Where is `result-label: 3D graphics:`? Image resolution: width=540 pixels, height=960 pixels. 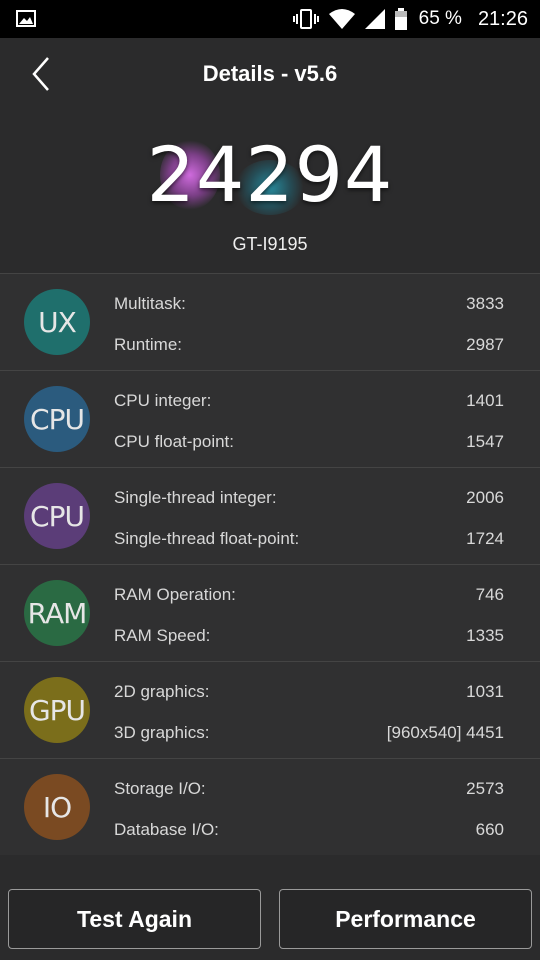
result-label: 3D graphics: is located at coordinates (162, 732).